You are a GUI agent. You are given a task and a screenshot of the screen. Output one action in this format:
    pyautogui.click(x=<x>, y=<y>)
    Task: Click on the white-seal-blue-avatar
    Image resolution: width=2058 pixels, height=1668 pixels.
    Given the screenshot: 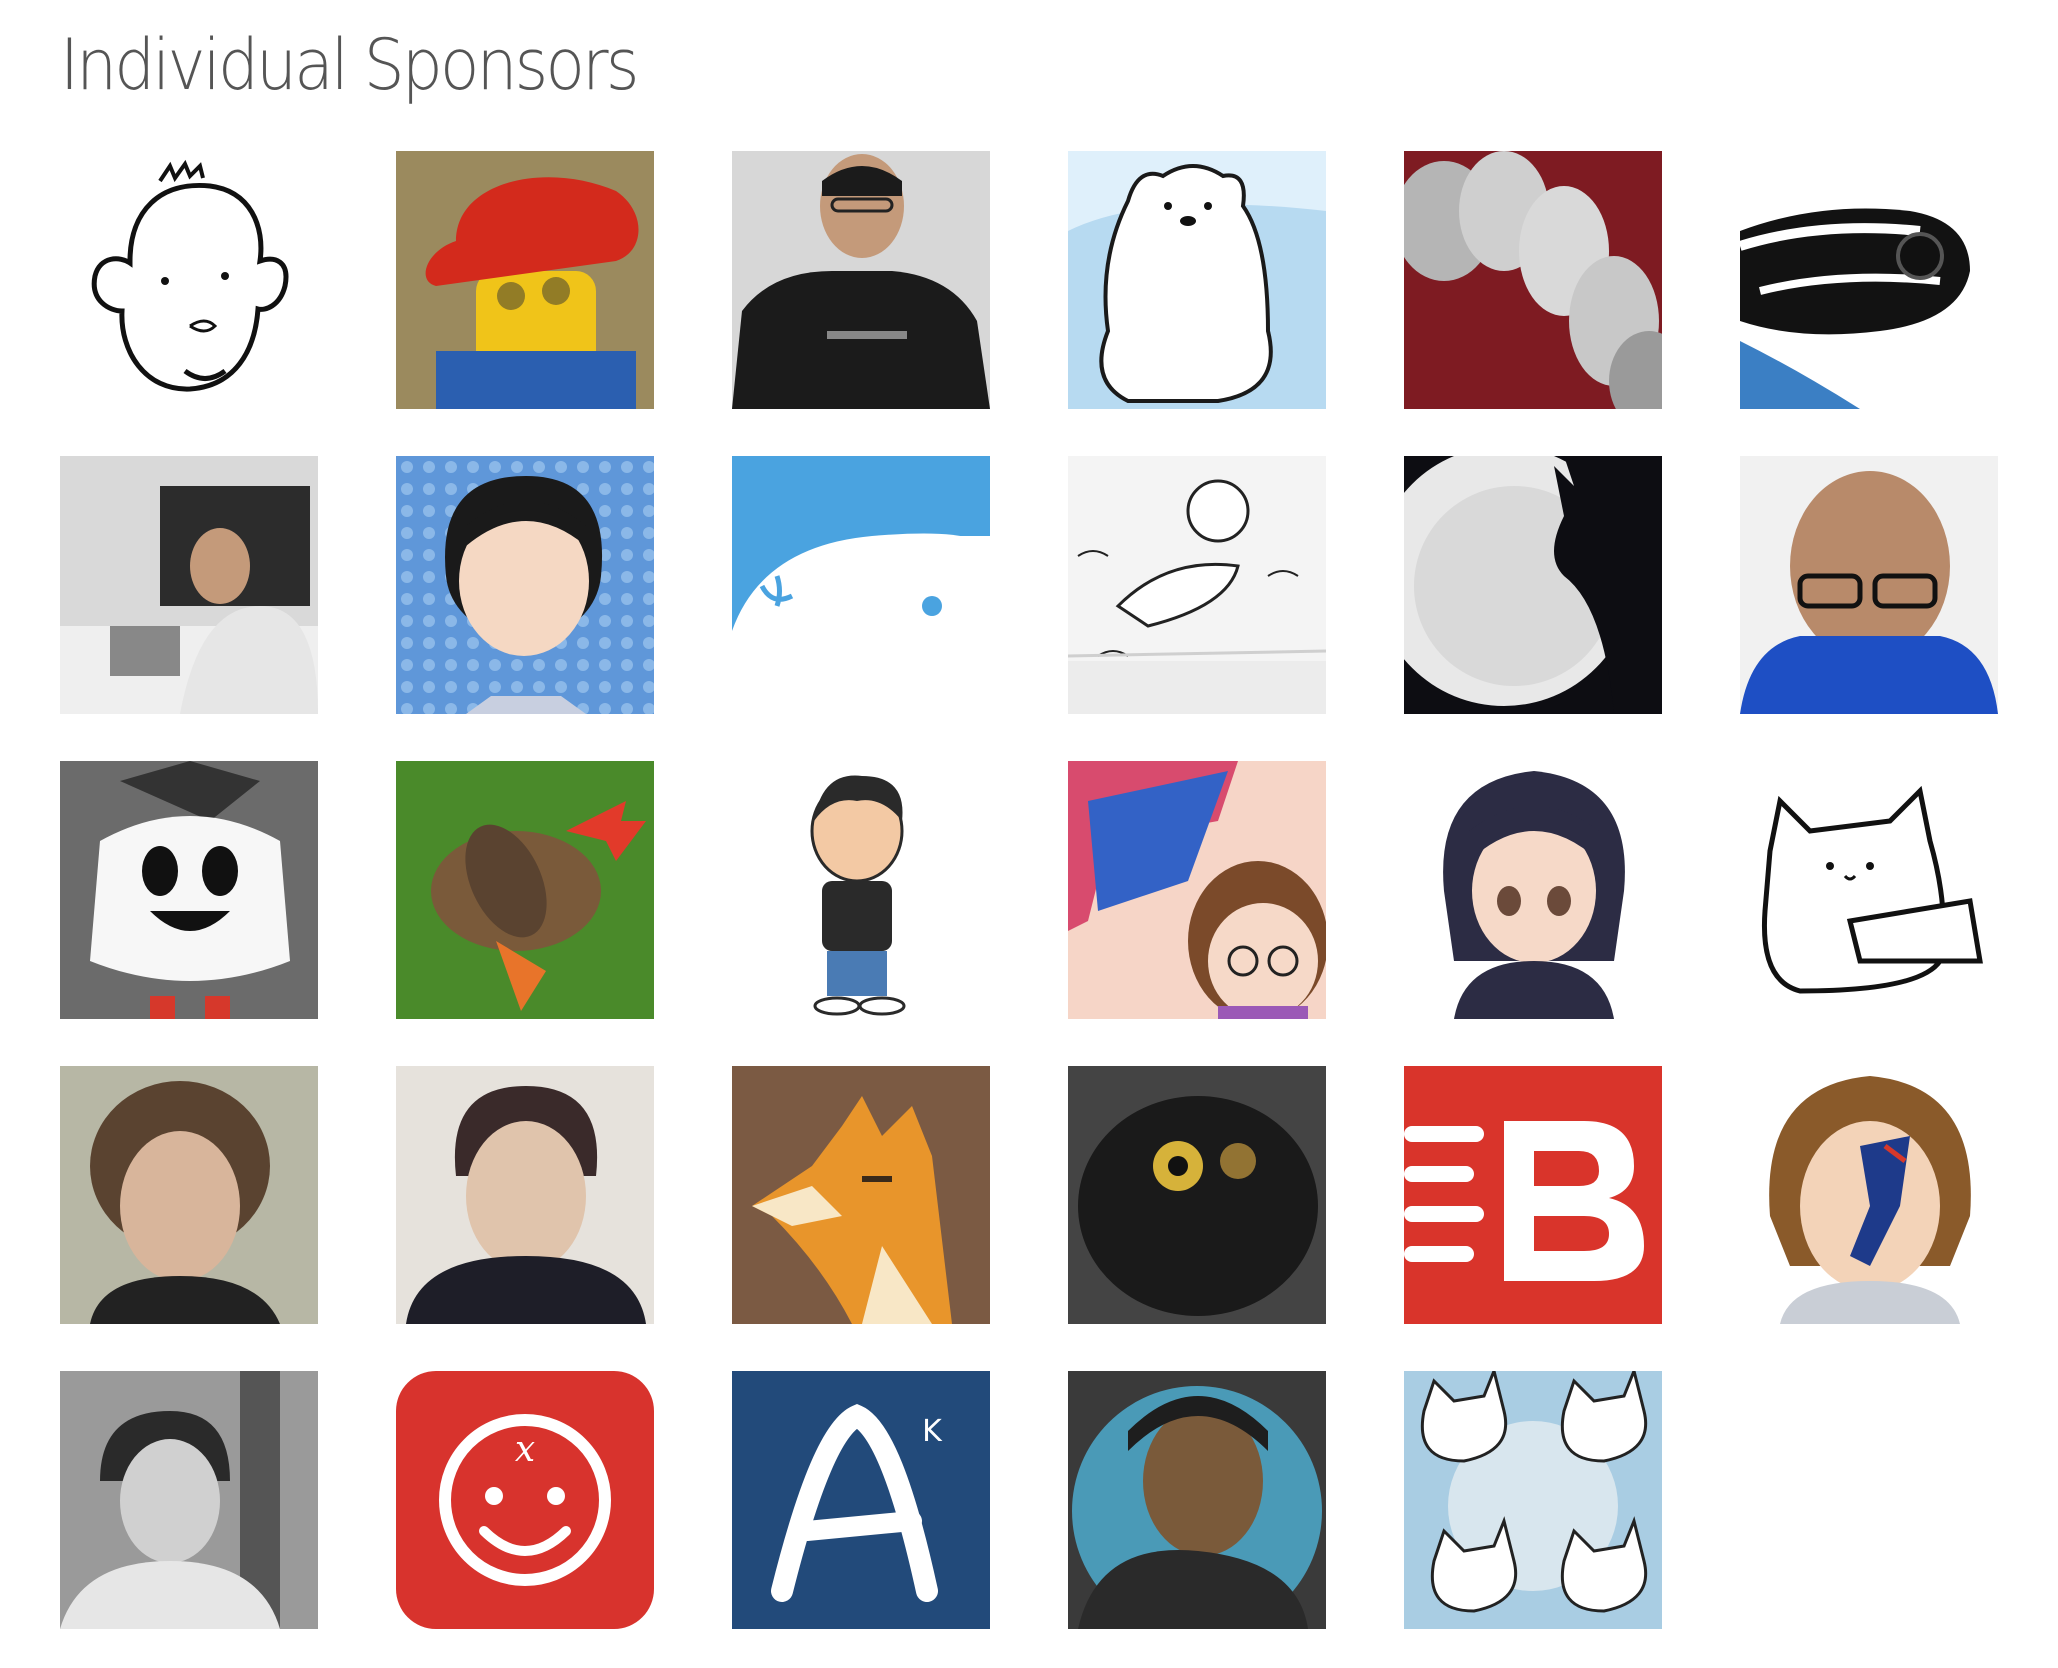 What is the action you would take?
    pyautogui.click(x=861, y=585)
    